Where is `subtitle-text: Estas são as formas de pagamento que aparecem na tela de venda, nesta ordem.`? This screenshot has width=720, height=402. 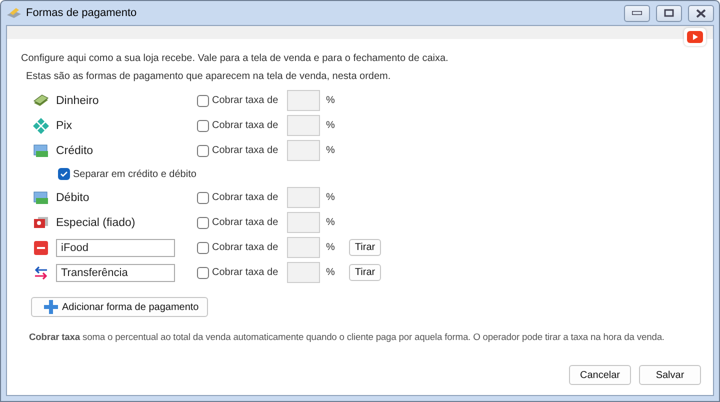
subtitle-text: Estas são as formas de pagamento que aparecem na tela de venda, nesta ordem. is located at coordinates (209, 76).